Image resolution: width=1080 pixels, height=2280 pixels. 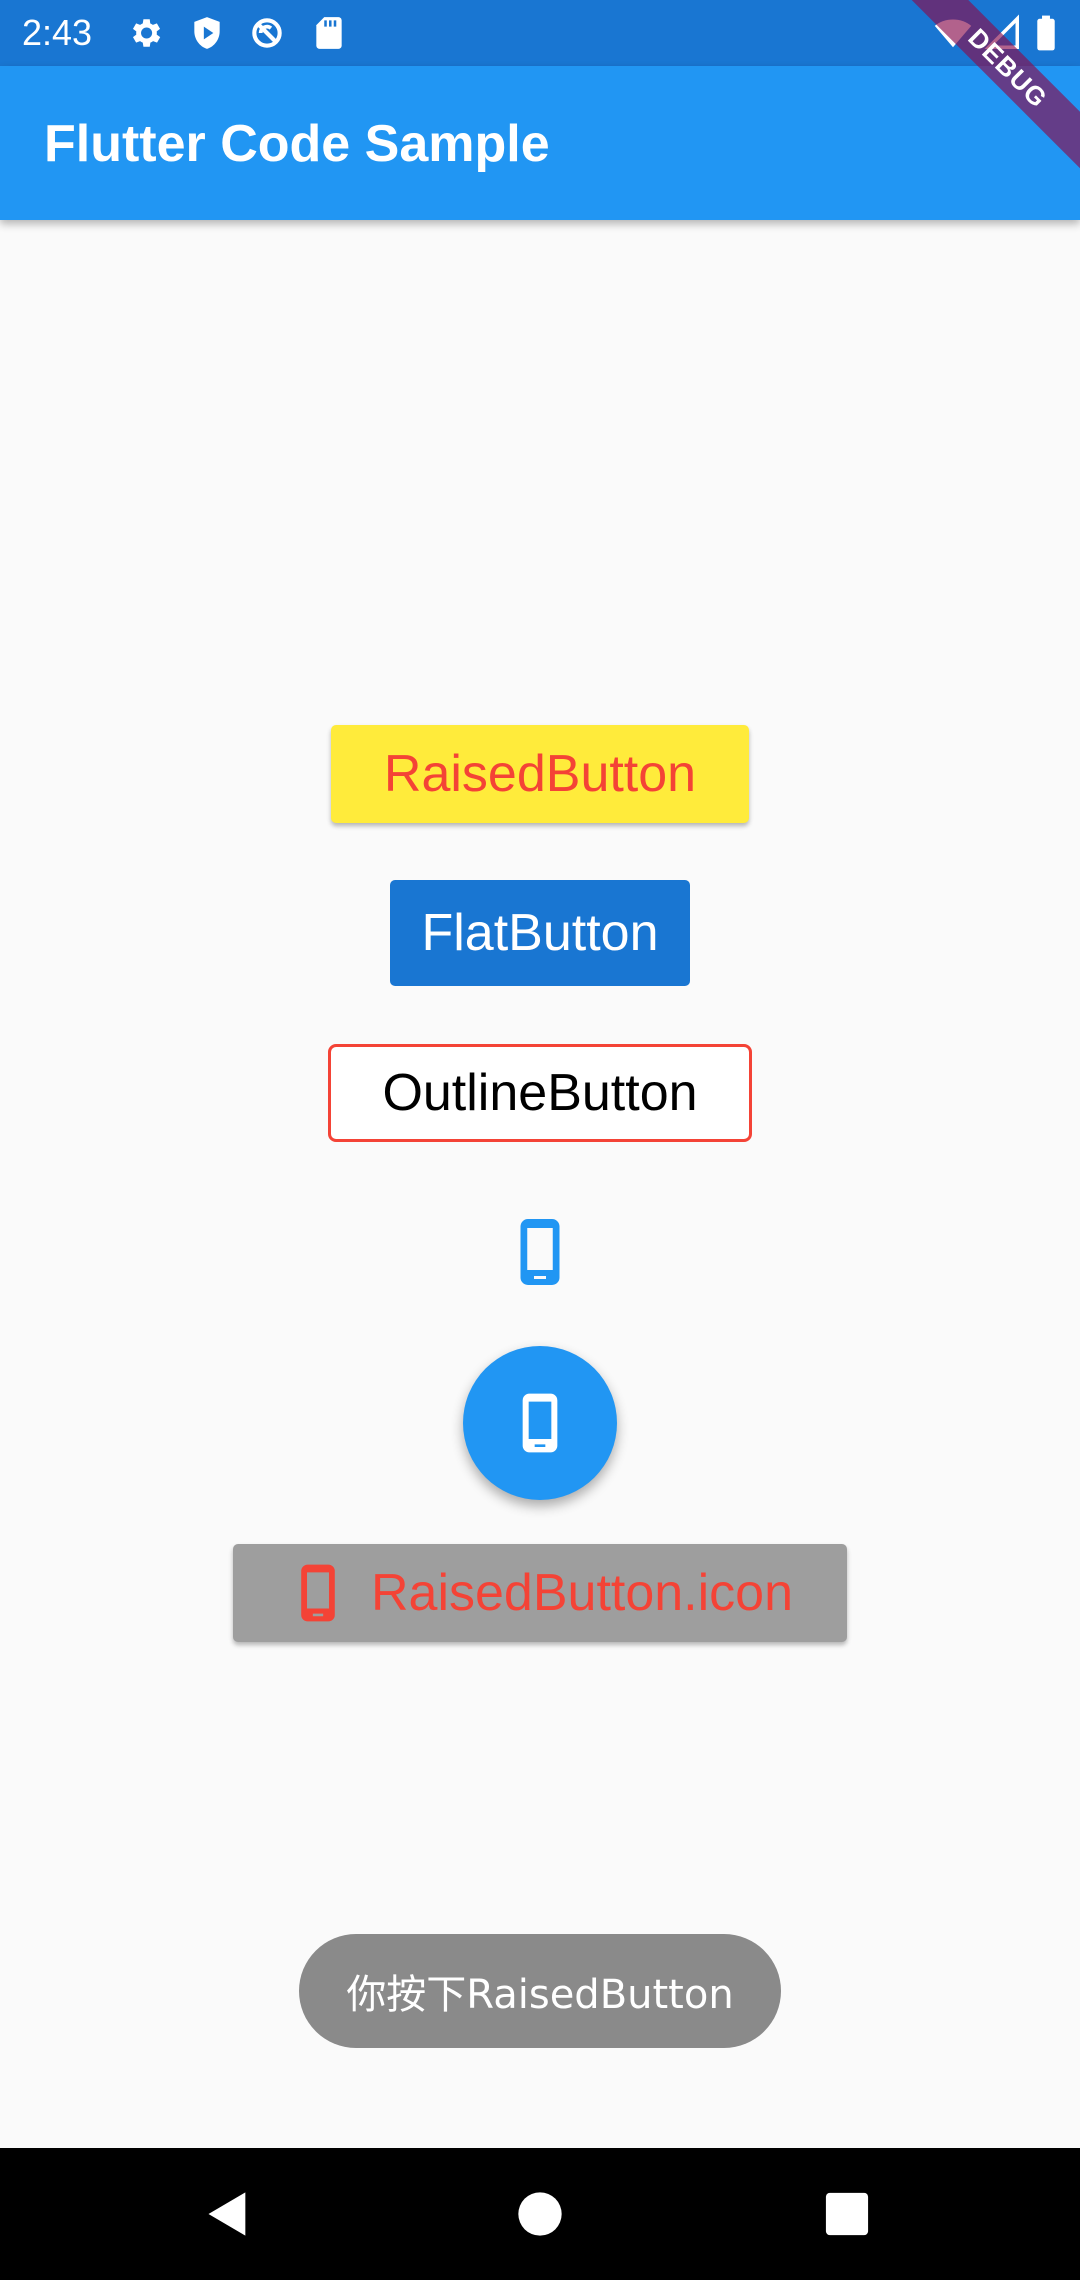 What do you see at coordinates (540, 1995) in the screenshot?
I see `toast-text: 你按下RaisedButton` at bounding box center [540, 1995].